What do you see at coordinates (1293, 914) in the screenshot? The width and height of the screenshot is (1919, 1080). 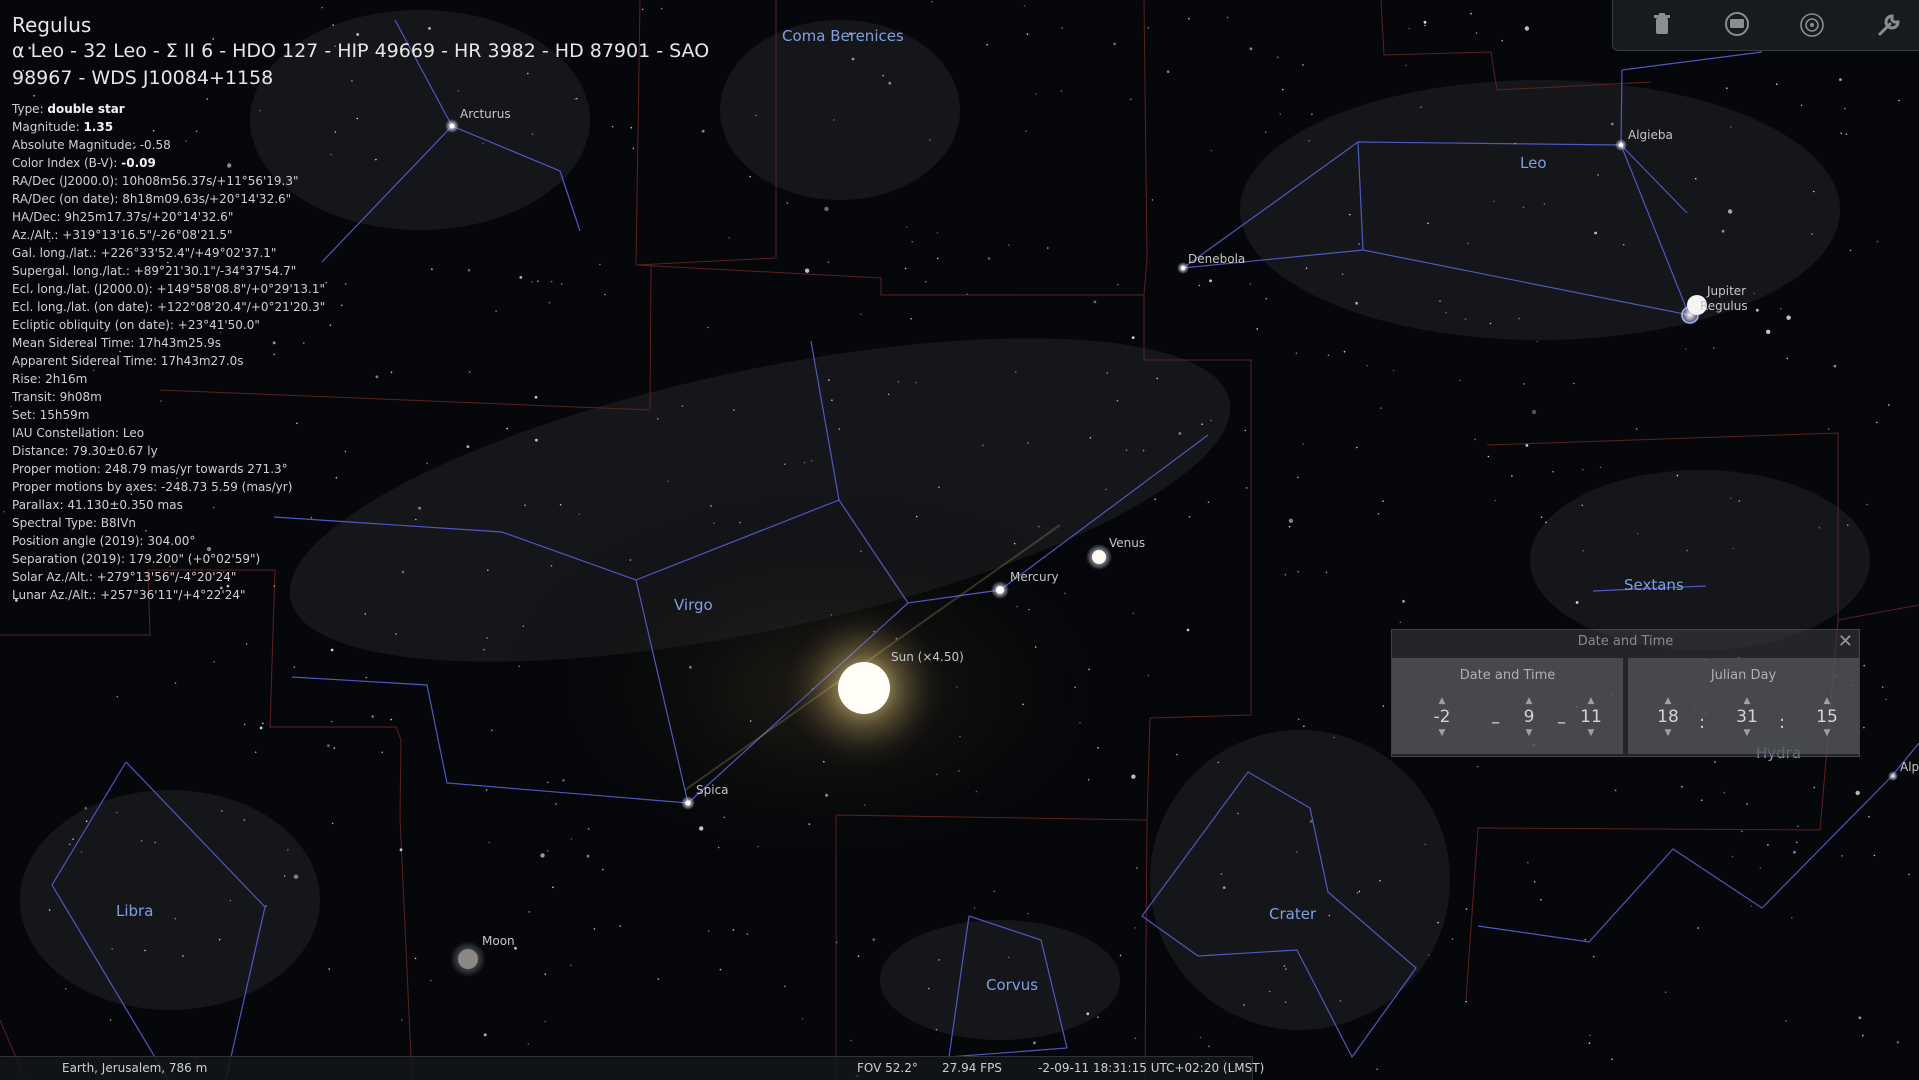 I see `label-crater: Crater` at bounding box center [1293, 914].